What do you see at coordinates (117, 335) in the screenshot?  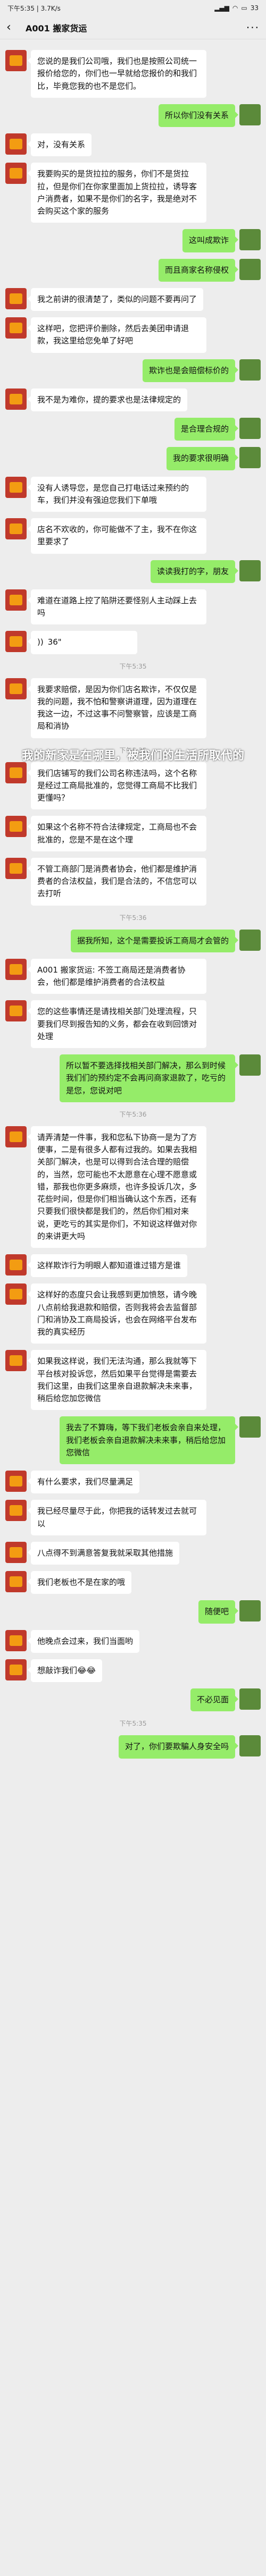 I see `message-bubble: 这样吧，您把评价删除，然后去美团申请退款，我这里给您免单了好吧` at bounding box center [117, 335].